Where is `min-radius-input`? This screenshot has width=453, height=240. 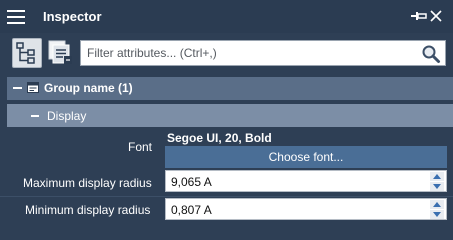 min-radius-input is located at coordinates (291, 210).